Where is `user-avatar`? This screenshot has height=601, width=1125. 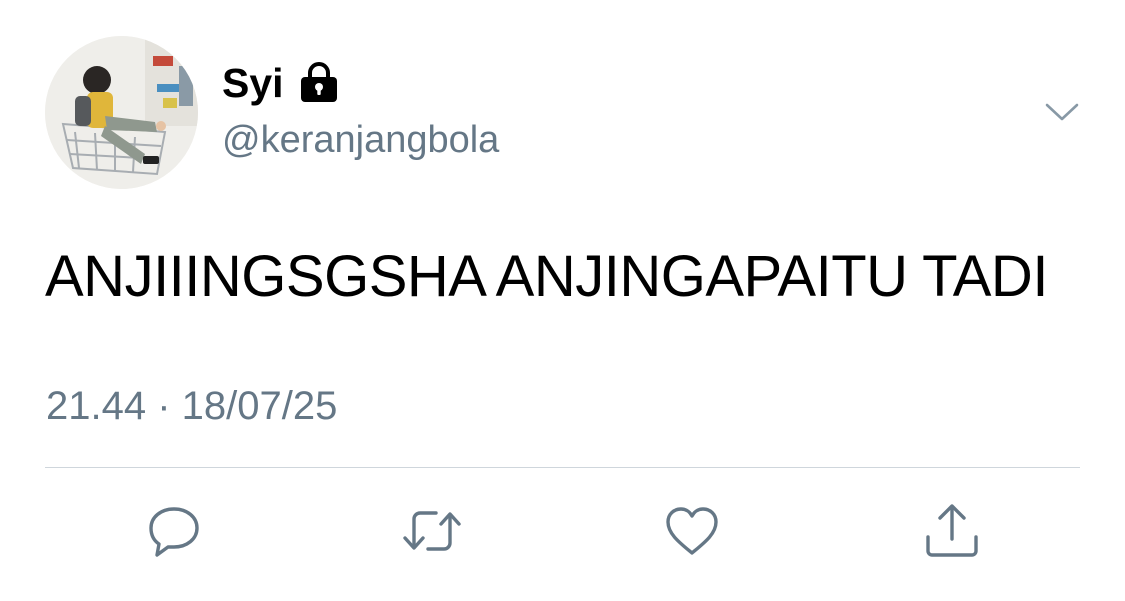
user-avatar is located at coordinates (121, 112).